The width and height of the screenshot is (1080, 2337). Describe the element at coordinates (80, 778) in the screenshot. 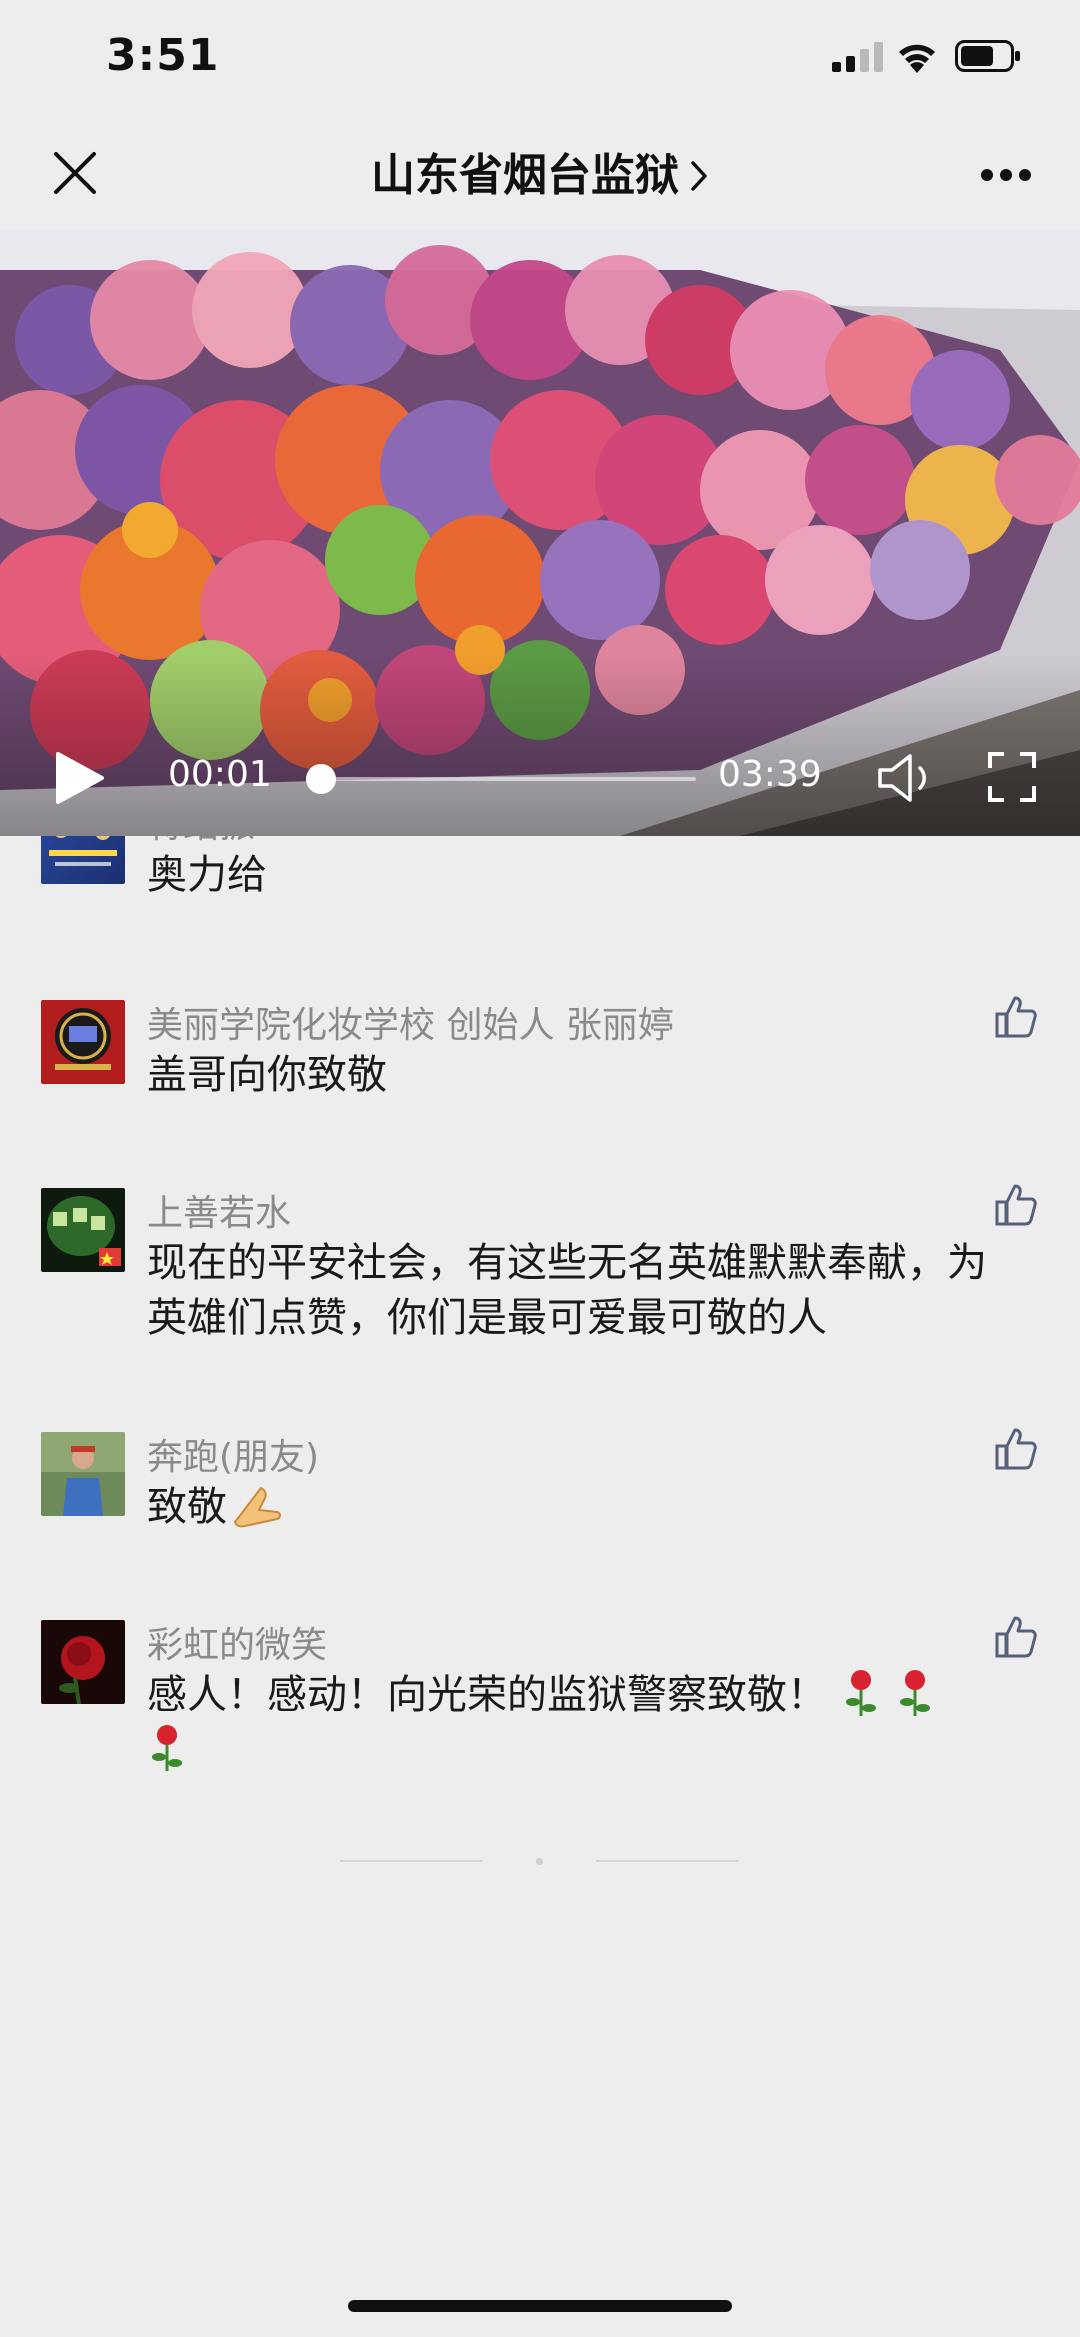

I see `play-icon` at that location.